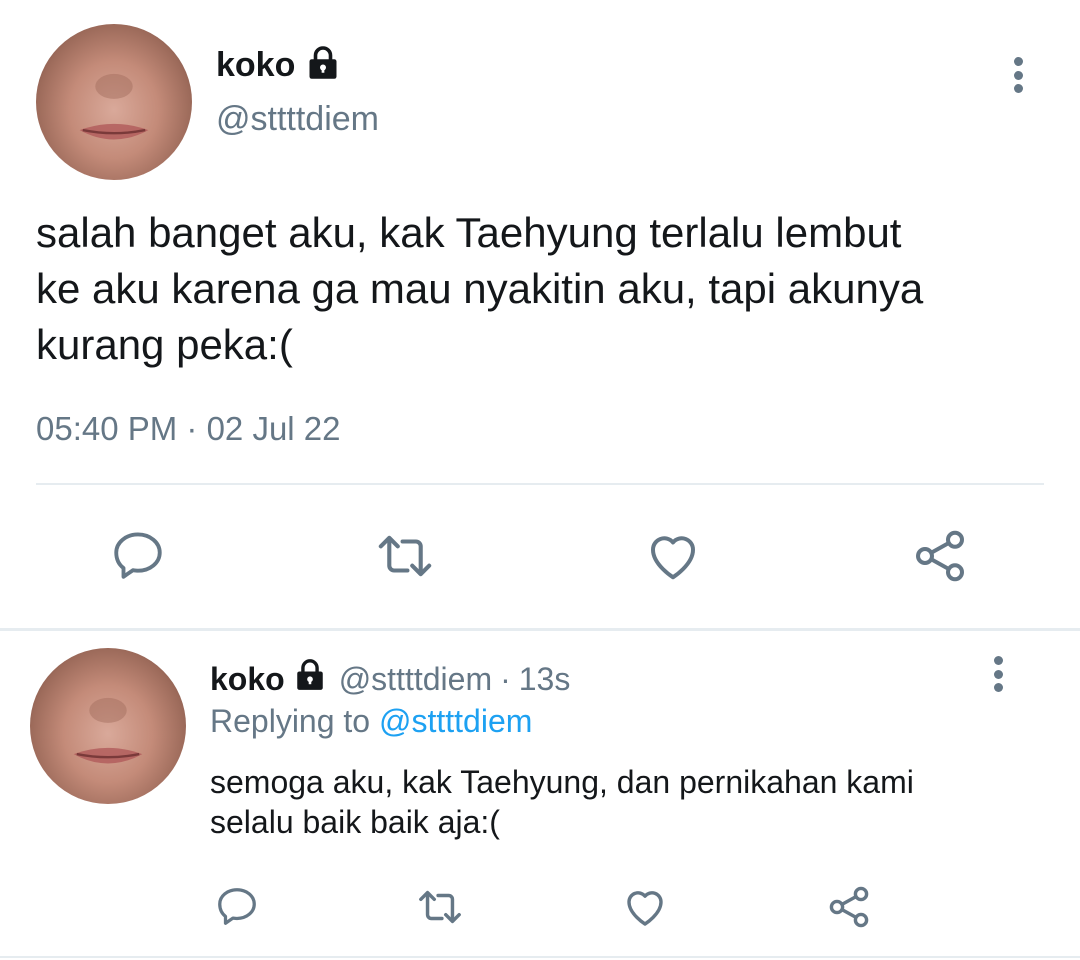  I want to click on reply-tweet-avatar, so click(108, 726).